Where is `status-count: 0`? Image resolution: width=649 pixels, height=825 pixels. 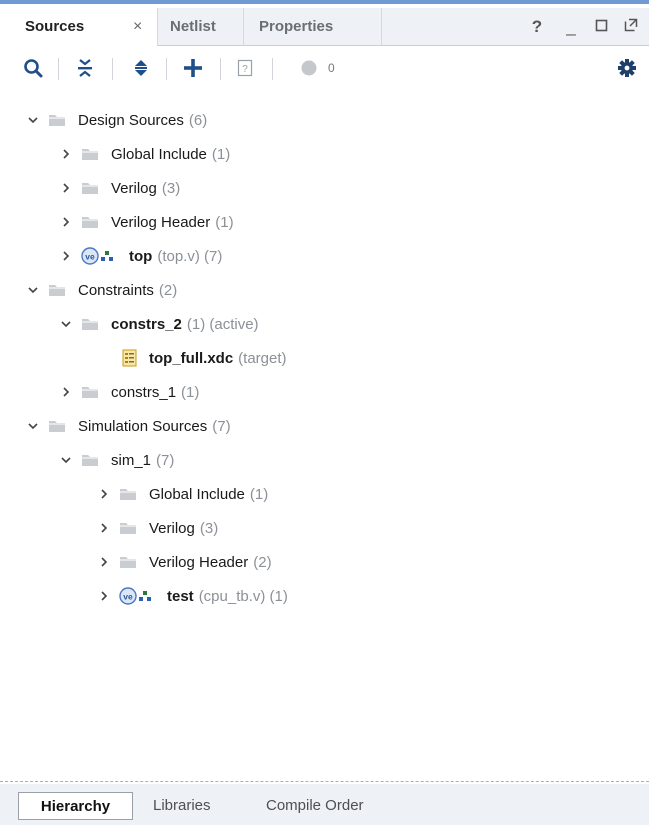 status-count: 0 is located at coordinates (331, 68).